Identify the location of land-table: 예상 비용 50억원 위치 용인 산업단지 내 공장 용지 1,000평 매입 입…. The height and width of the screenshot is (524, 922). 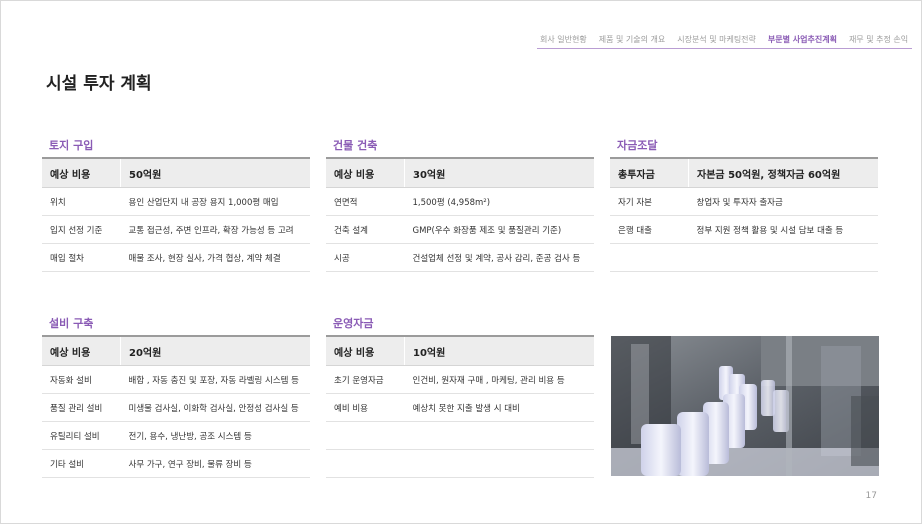
(176, 214).